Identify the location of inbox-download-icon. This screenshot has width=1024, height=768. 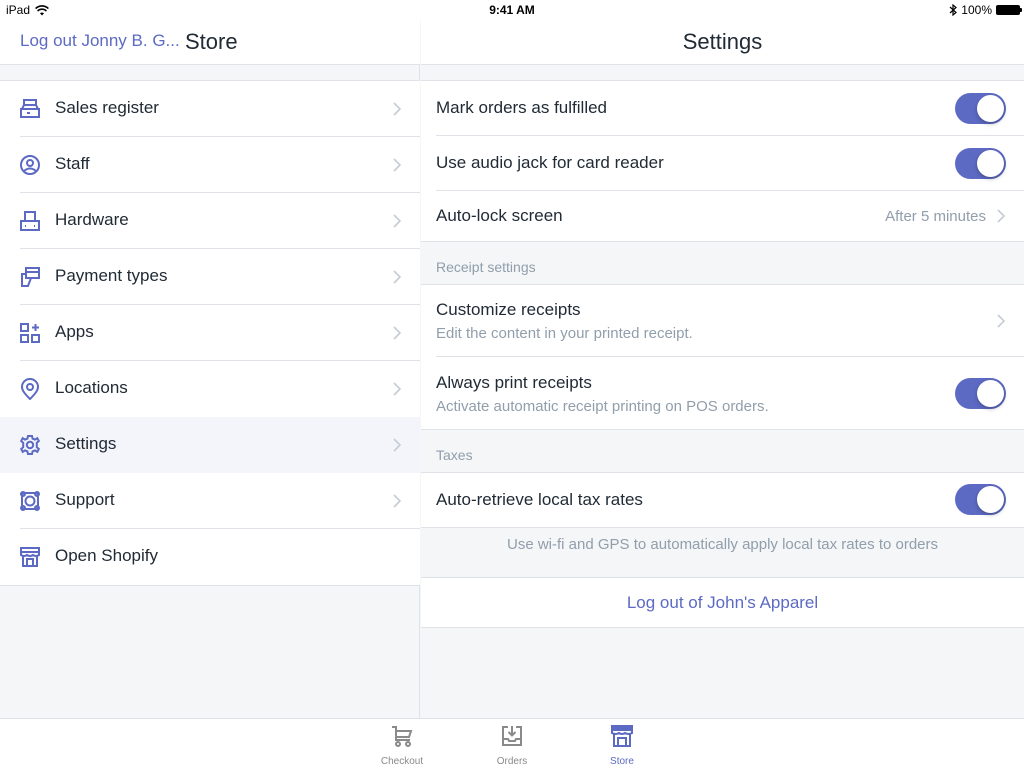
(512, 736).